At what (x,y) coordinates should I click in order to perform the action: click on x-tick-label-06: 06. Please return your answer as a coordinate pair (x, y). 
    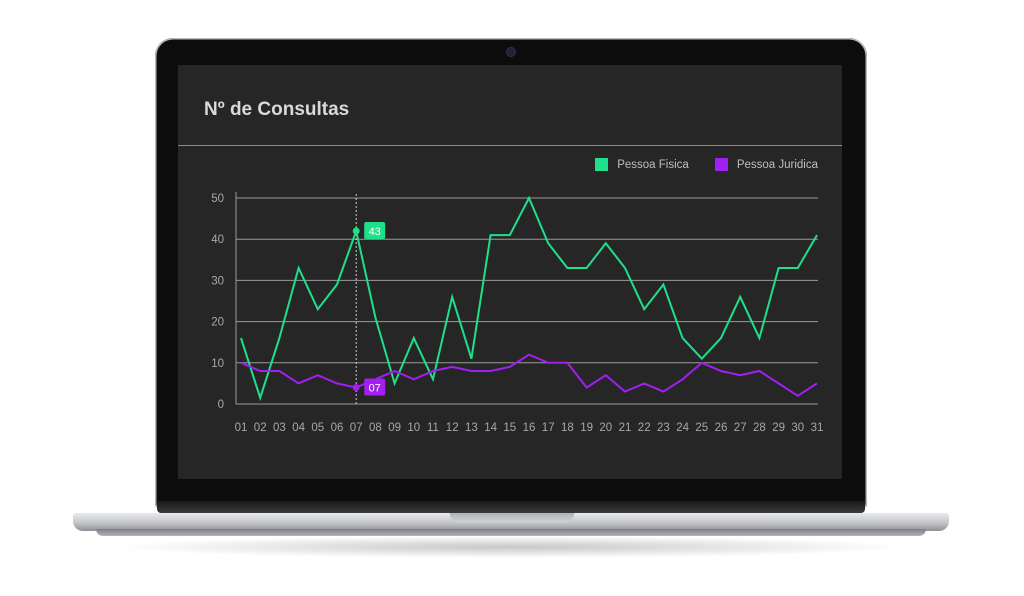
    Looking at the image, I should click on (337, 428).